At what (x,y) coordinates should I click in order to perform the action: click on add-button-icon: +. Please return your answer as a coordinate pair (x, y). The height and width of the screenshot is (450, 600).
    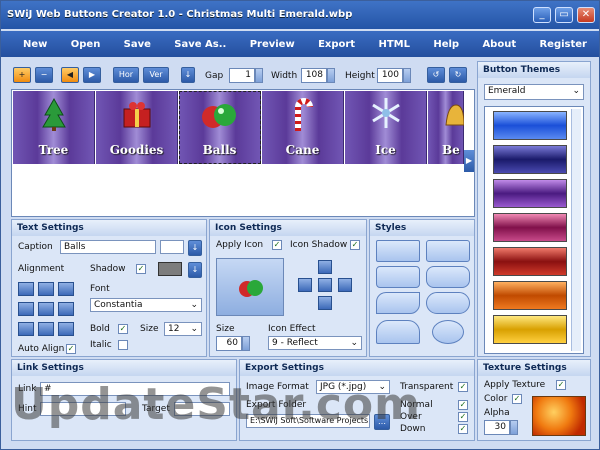
    Looking at the image, I should click on (22, 75).